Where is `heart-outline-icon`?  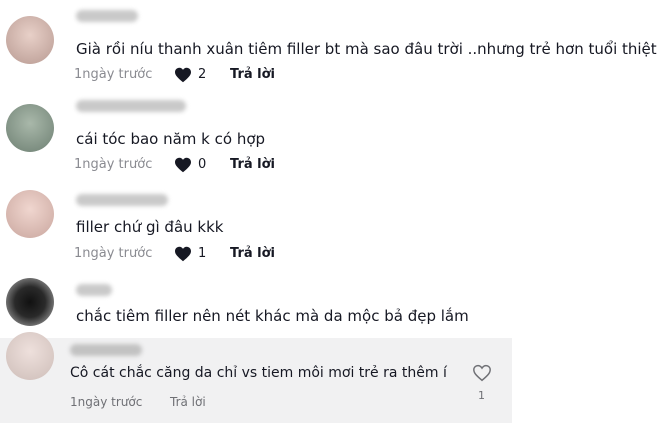 heart-outline-icon is located at coordinates (482, 373).